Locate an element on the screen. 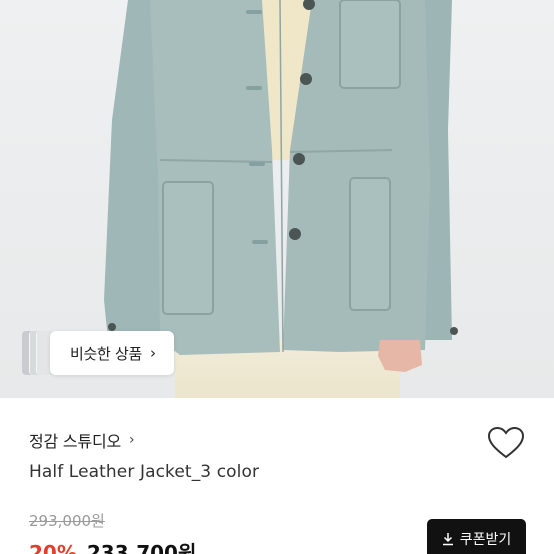  discount-rate: 20% is located at coordinates (53, 547).